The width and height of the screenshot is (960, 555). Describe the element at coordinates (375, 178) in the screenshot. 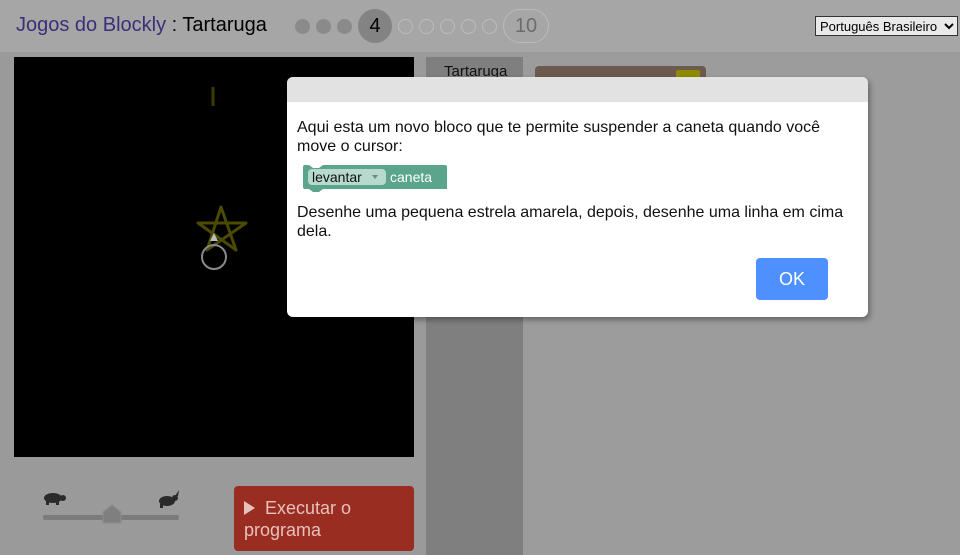

I see `pen-up-block: levantar caneta` at that location.